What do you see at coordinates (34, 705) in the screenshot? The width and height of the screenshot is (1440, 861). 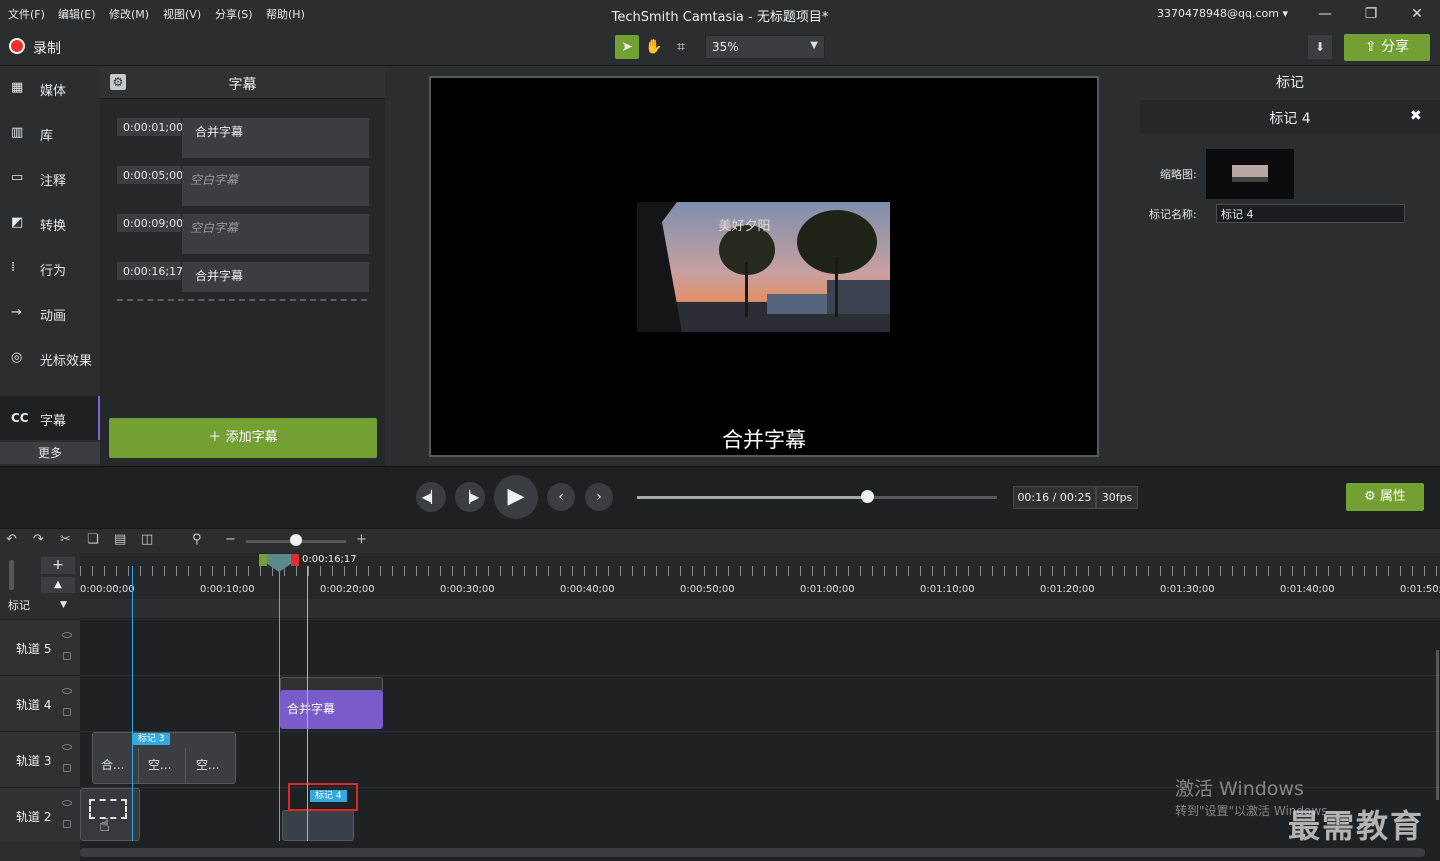 I see `track-name: 轨道 4` at bounding box center [34, 705].